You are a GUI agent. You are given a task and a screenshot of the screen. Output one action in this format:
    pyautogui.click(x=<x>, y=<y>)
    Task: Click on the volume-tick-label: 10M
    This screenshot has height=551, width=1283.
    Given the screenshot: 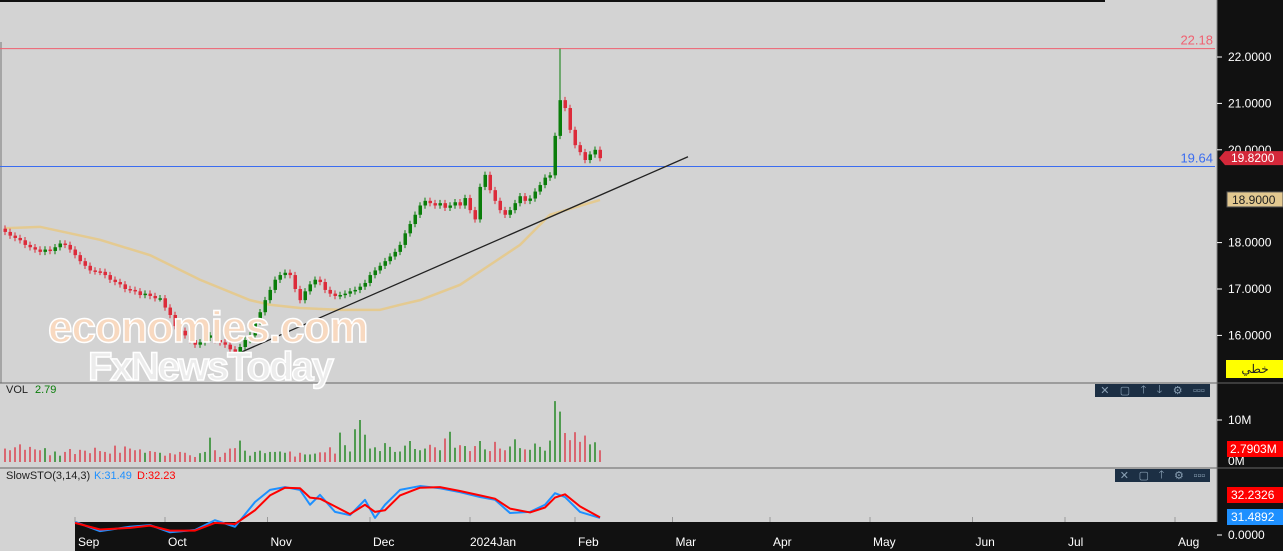 What is the action you would take?
    pyautogui.click(x=1239, y=420)
    